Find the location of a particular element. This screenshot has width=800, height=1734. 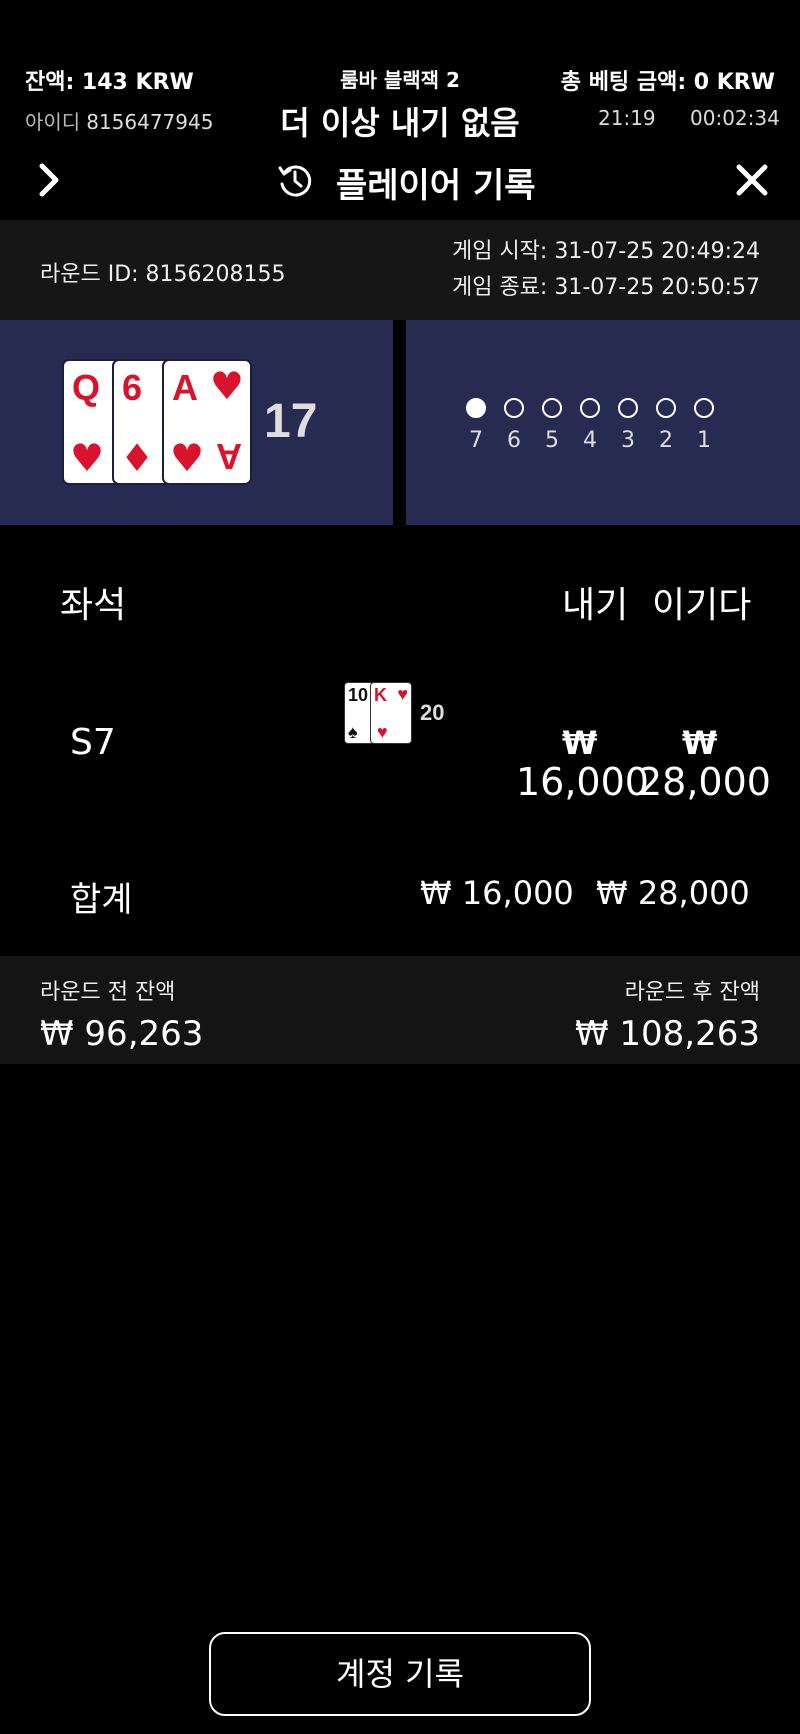

chevron-right-icon is located at coordinates (49, 180).